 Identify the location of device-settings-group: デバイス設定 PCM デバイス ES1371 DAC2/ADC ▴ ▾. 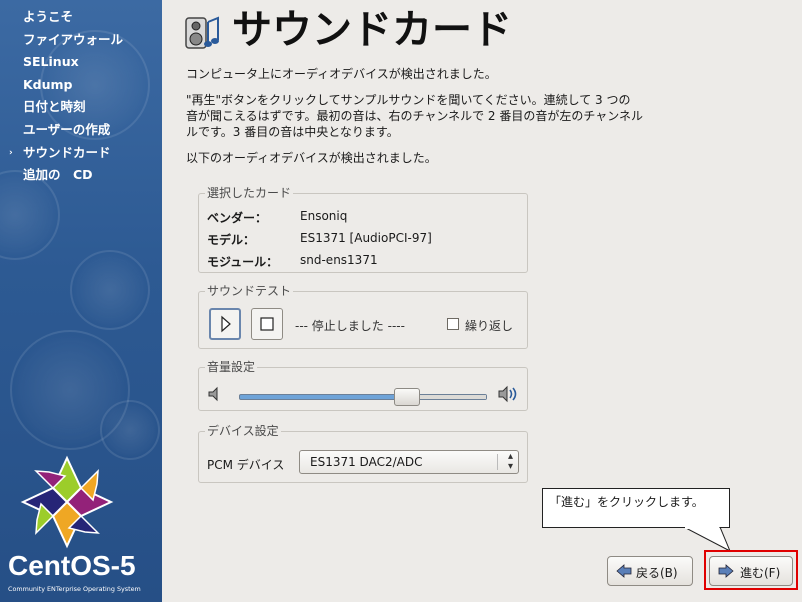
(363, 453).